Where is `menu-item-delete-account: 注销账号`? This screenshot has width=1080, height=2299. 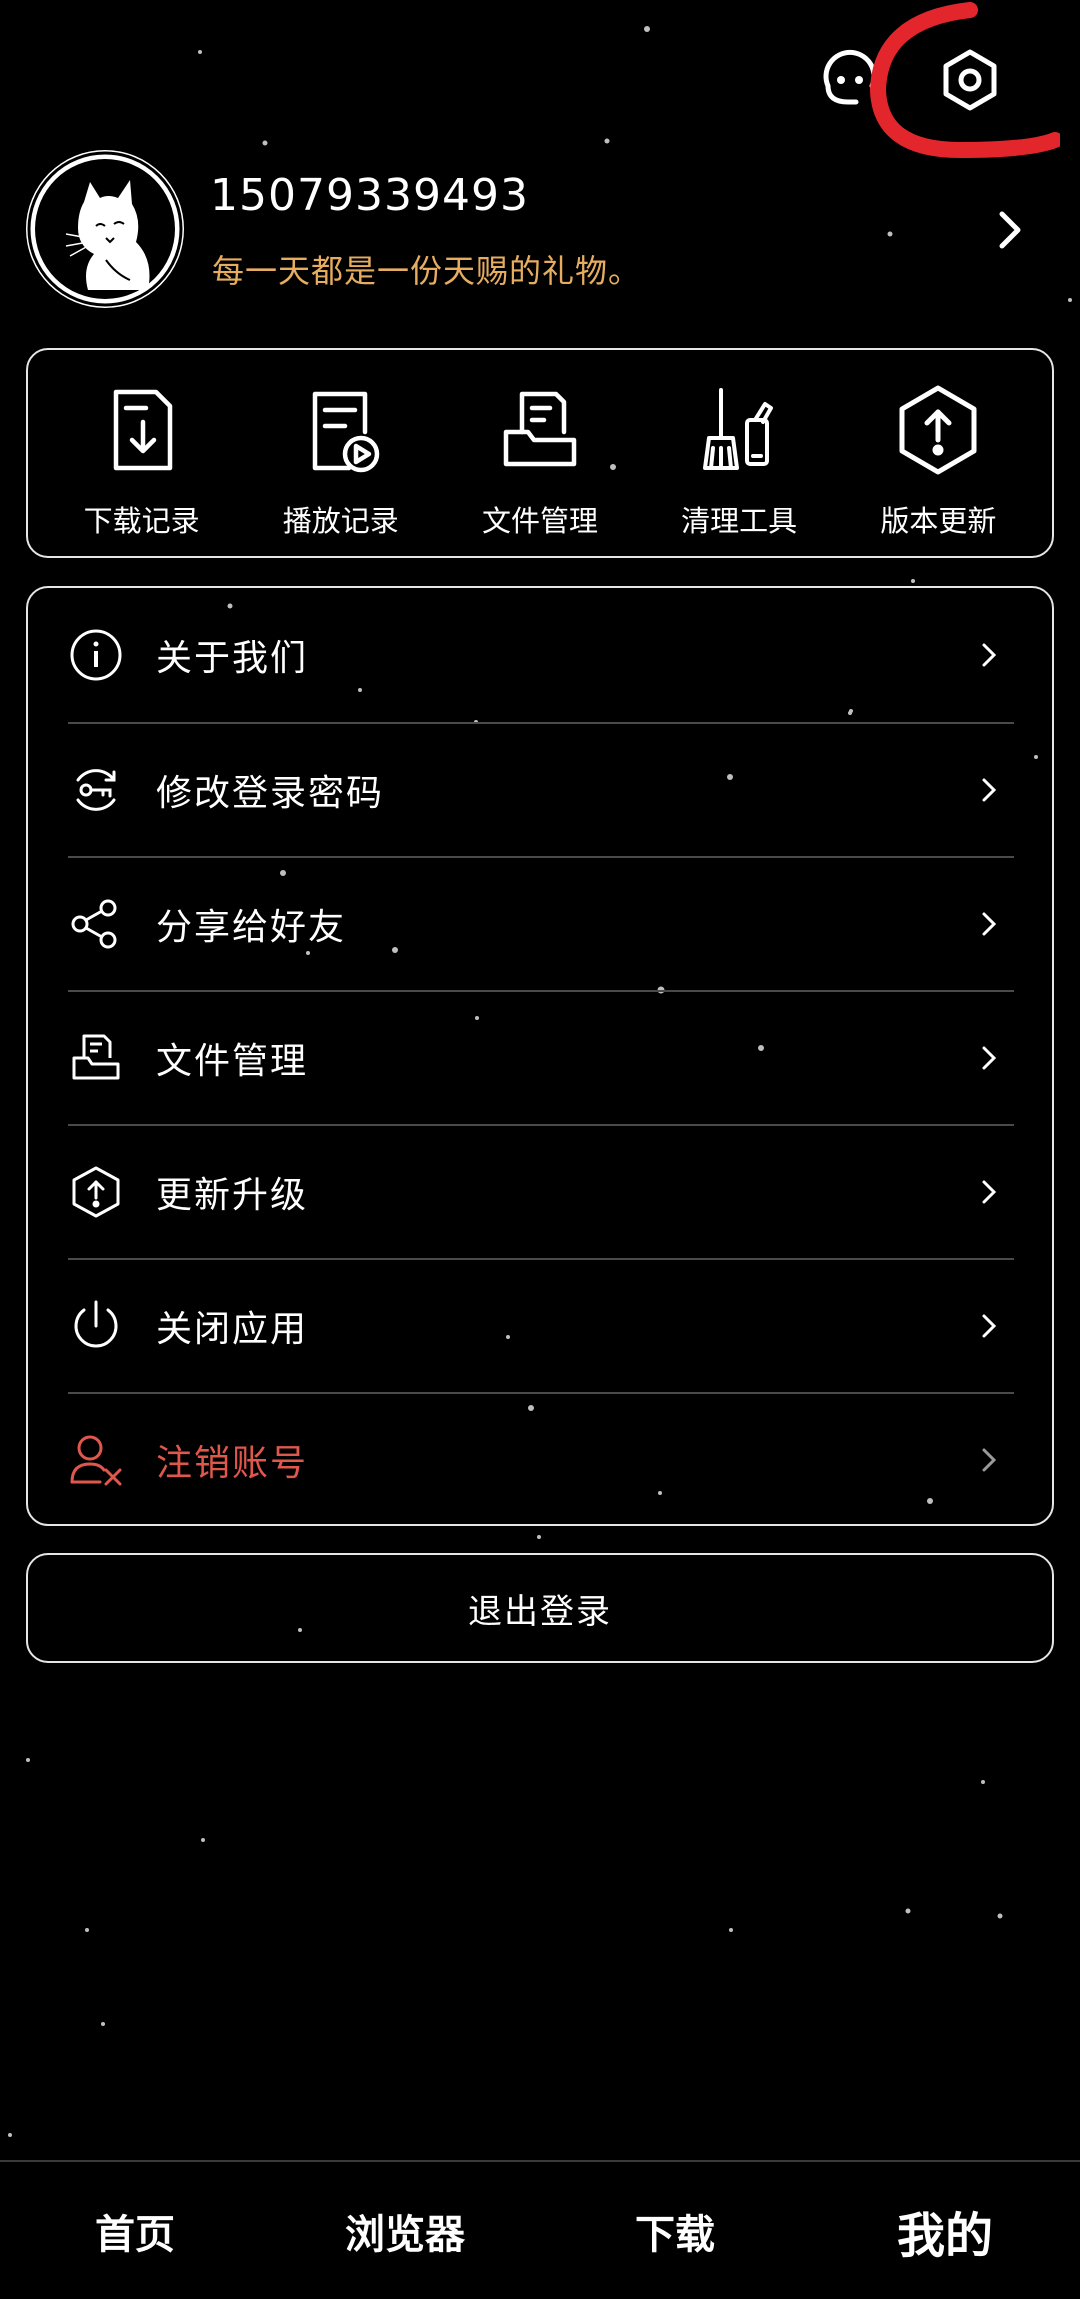
menu-item-delete-account: 注销账号 is located at coordinates (541, 1460).